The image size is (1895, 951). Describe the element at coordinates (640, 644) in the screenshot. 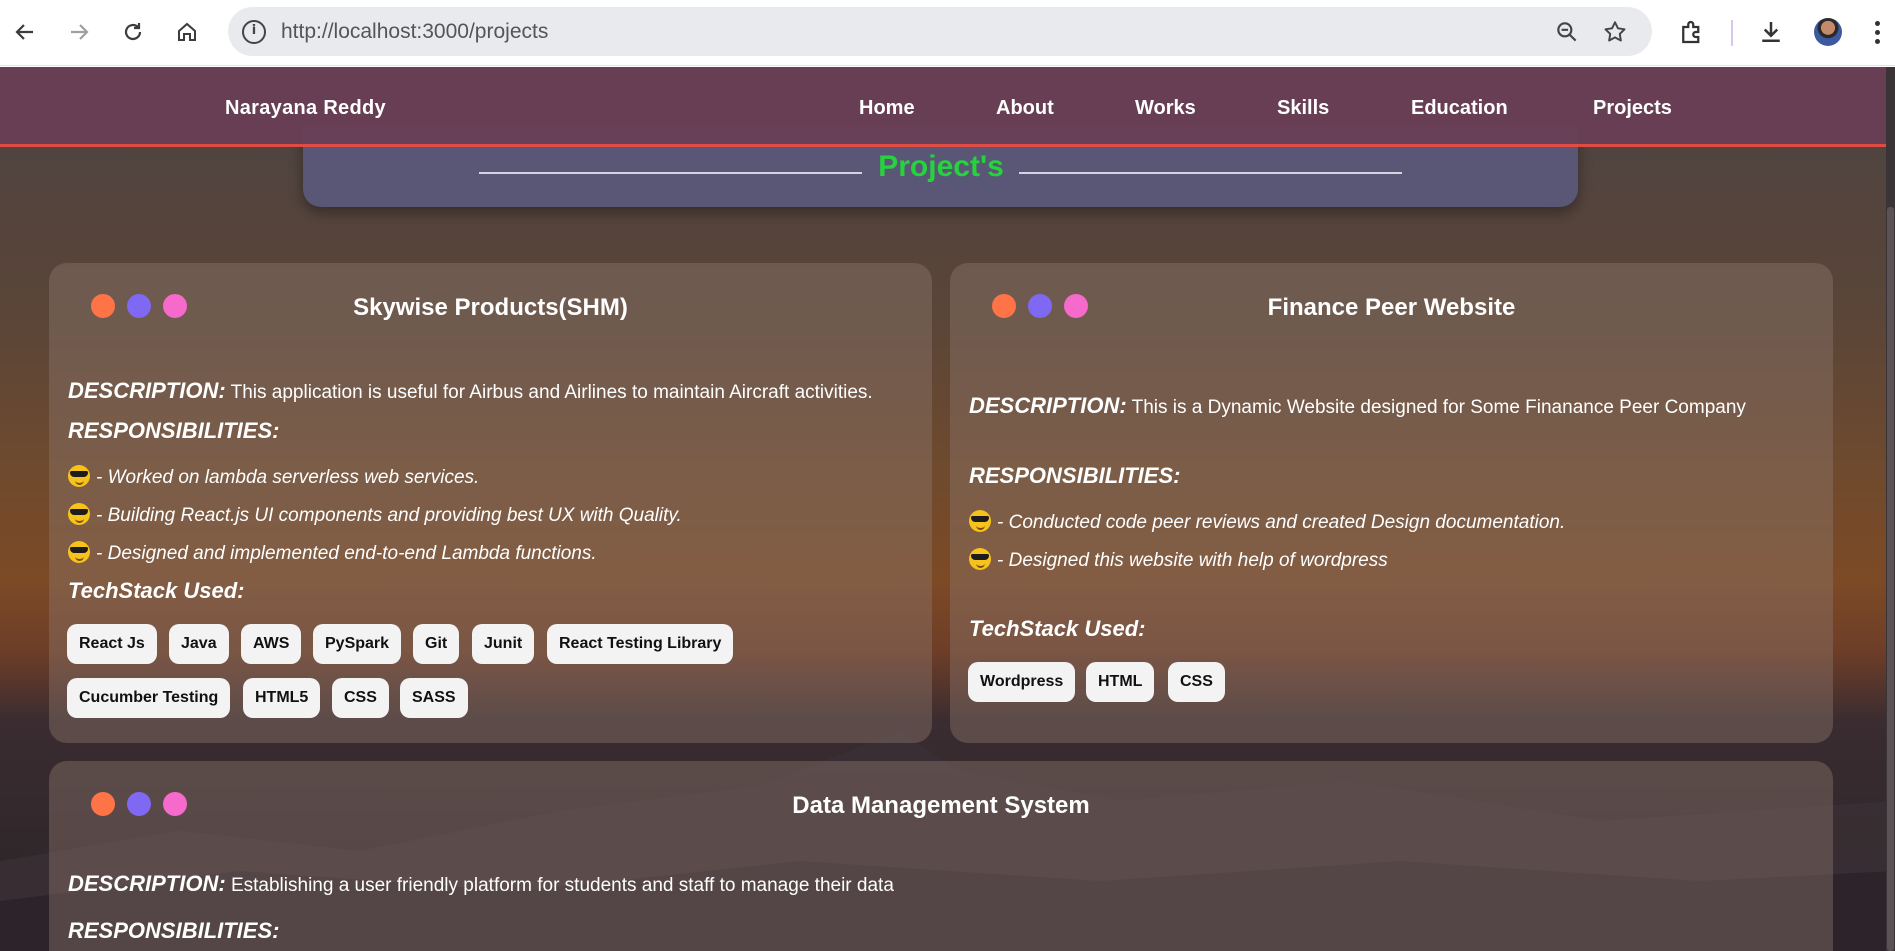

I see `tech-chip: React Testing Library` at that location.